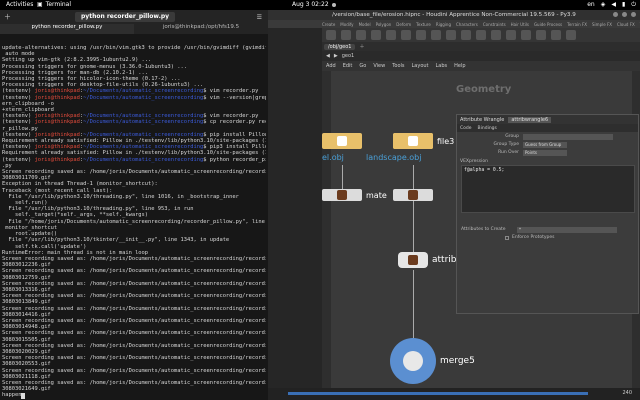 The image size is (640, 400). I want to click on parm-label: Group, so click(512, 136).